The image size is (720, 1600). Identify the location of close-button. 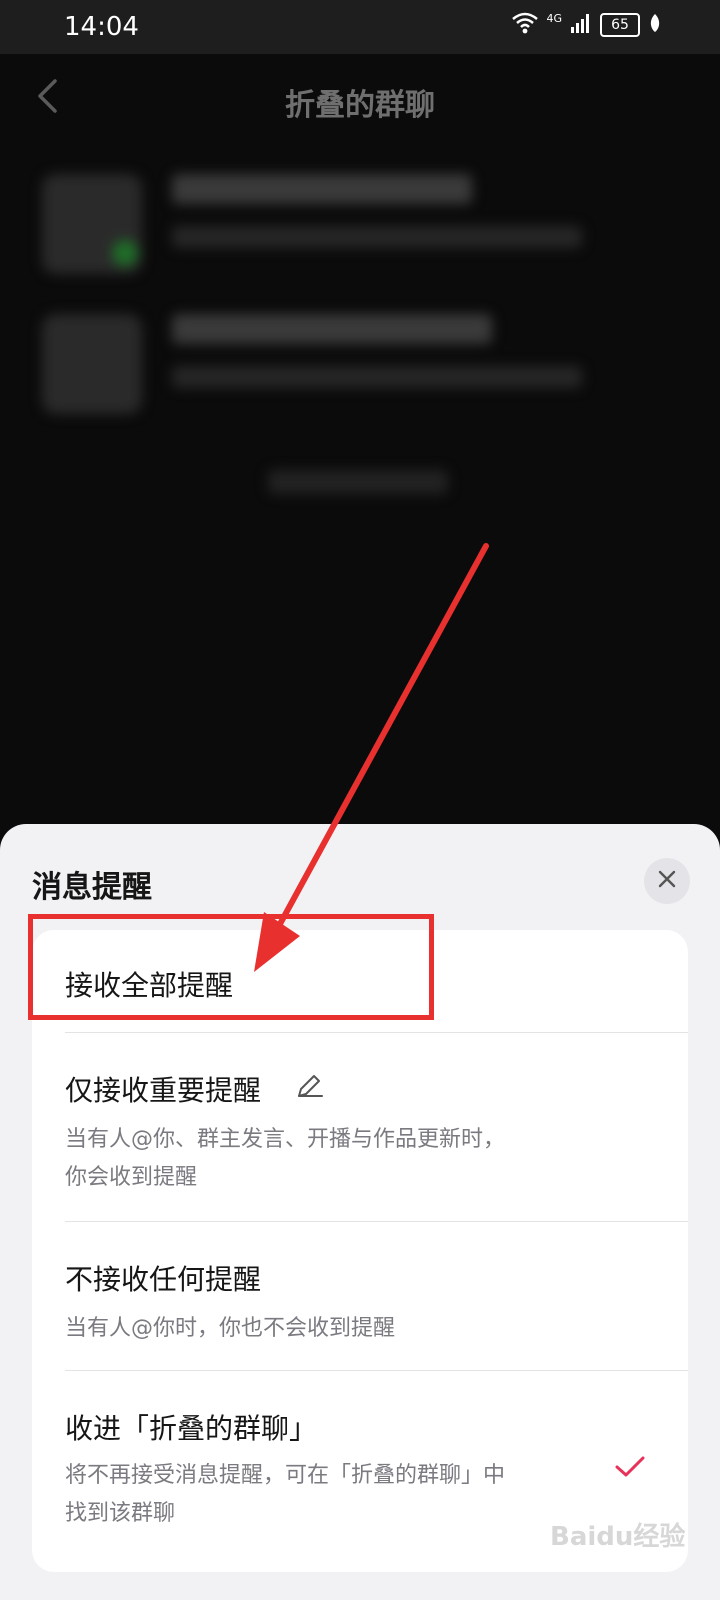
(667, 881).